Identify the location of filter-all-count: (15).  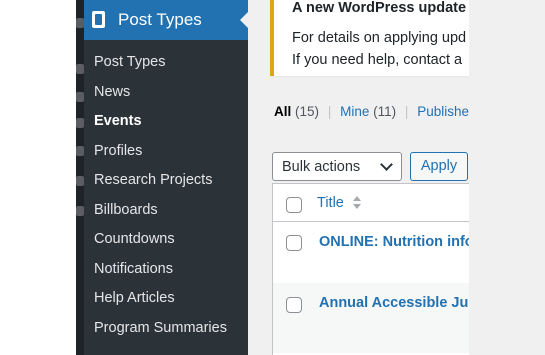
(307, 111).